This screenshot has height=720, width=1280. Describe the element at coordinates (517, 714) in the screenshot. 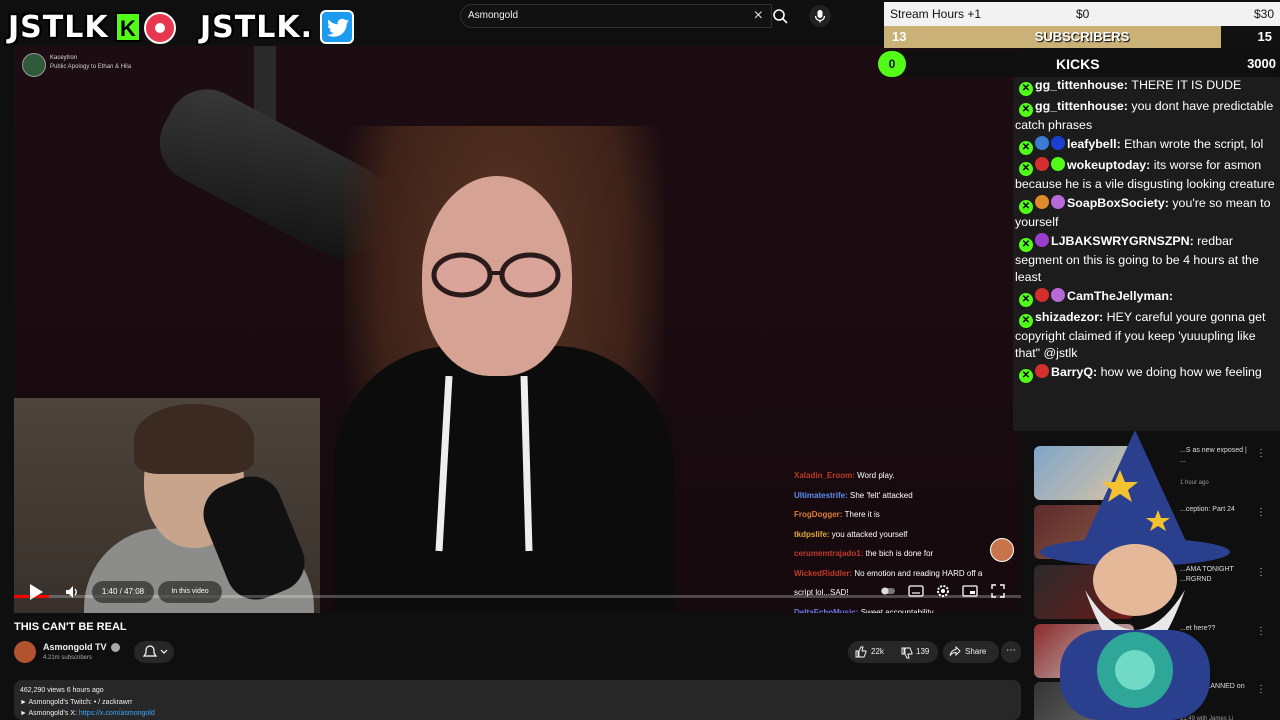

I see `description-x-line: ► Asmongold's X: https://x.com/asmongold` at that location.